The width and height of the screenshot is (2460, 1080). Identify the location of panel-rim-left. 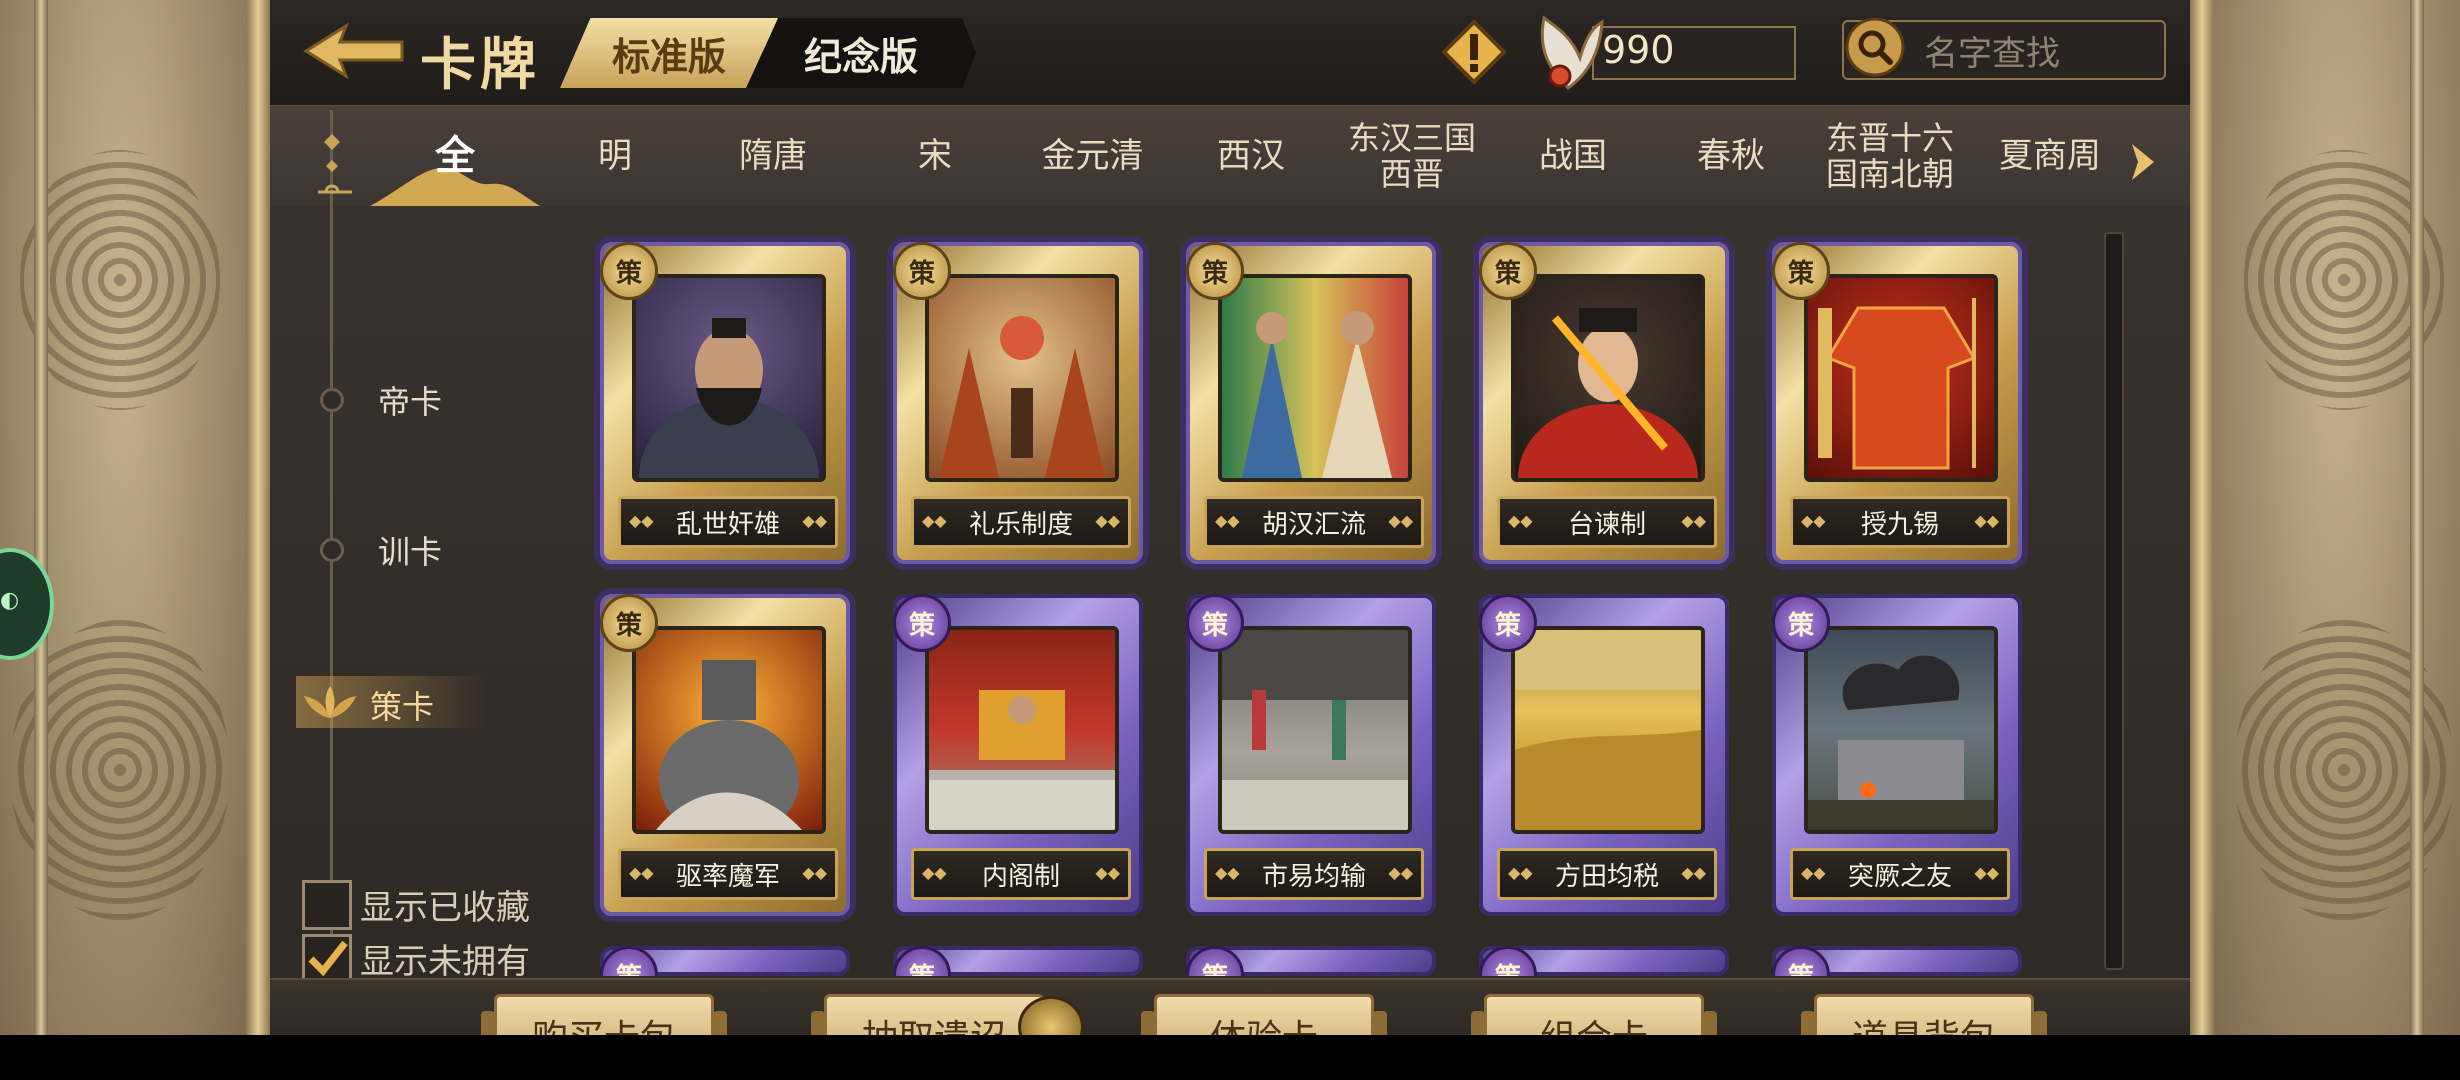
(258, 517).